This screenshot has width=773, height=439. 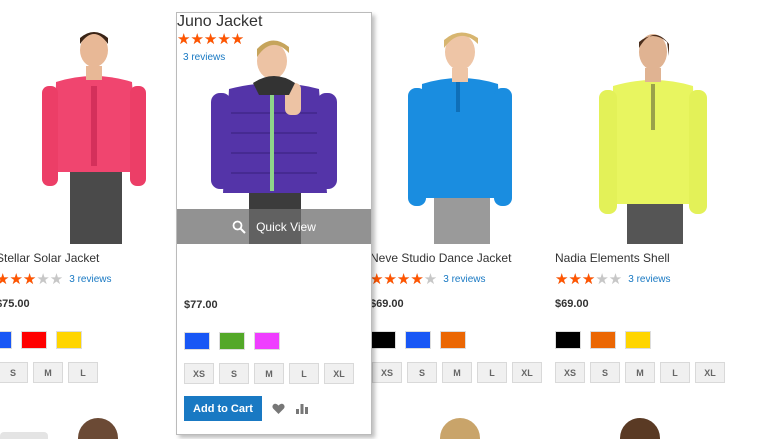 I want to click on size-options: S M L, so click(x=49, y=372).